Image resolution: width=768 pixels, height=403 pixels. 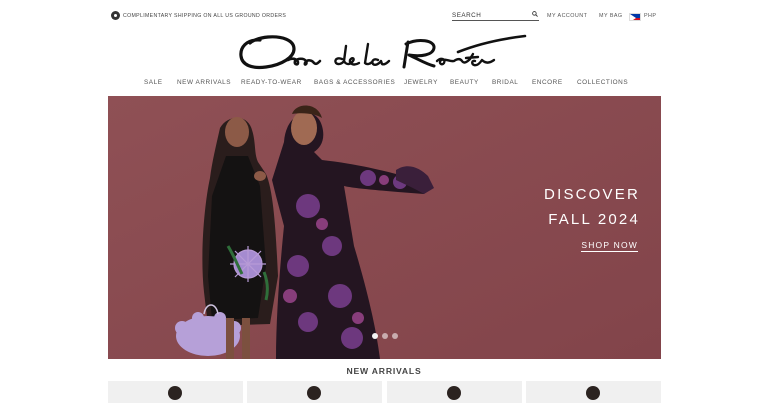 I want to click on shop-now-link: SHOP NOW, so click(x=609, y=246).